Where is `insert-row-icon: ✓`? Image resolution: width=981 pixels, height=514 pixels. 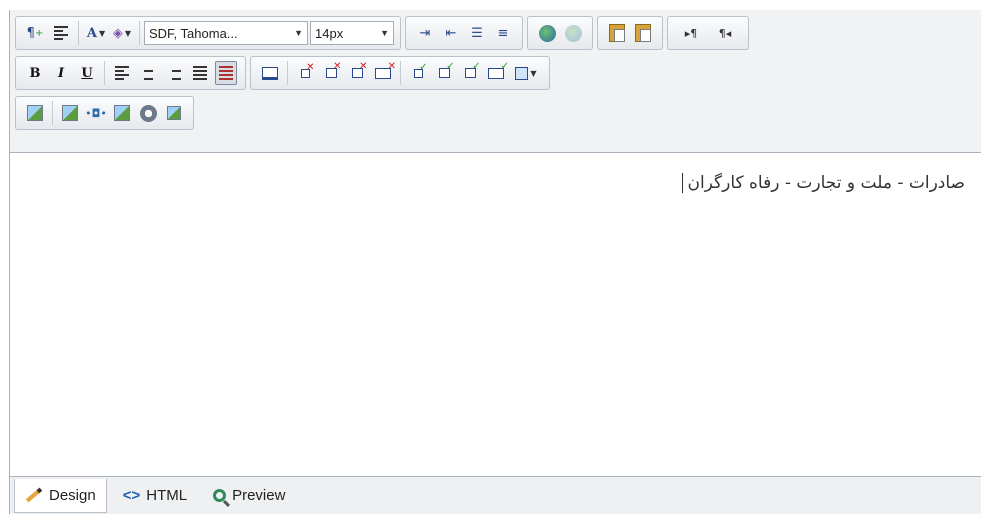 insert-row-icon: ✓ is located at coordinates (418, 73).